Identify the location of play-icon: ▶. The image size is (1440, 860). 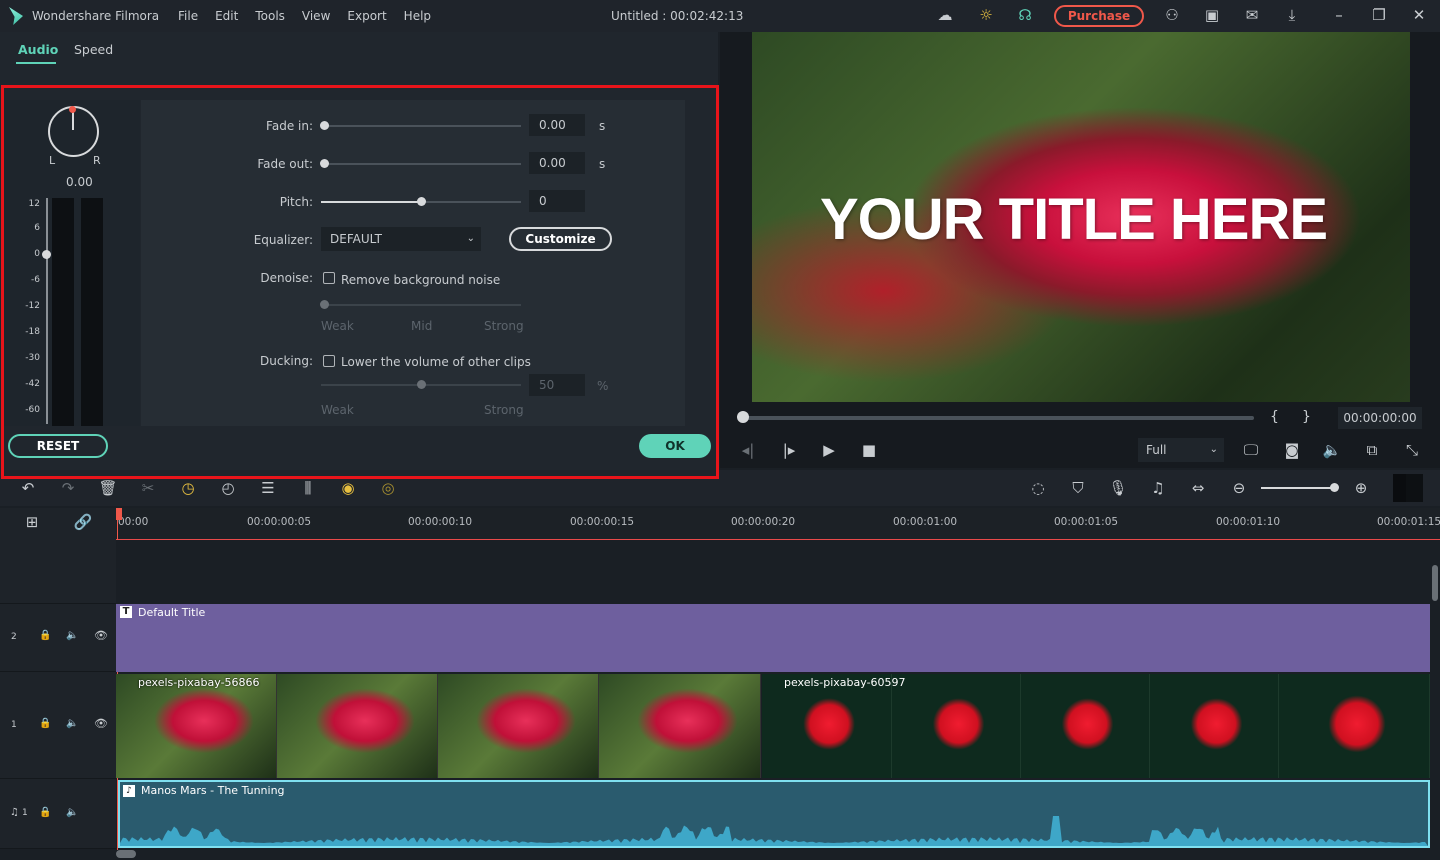
(829, 450).